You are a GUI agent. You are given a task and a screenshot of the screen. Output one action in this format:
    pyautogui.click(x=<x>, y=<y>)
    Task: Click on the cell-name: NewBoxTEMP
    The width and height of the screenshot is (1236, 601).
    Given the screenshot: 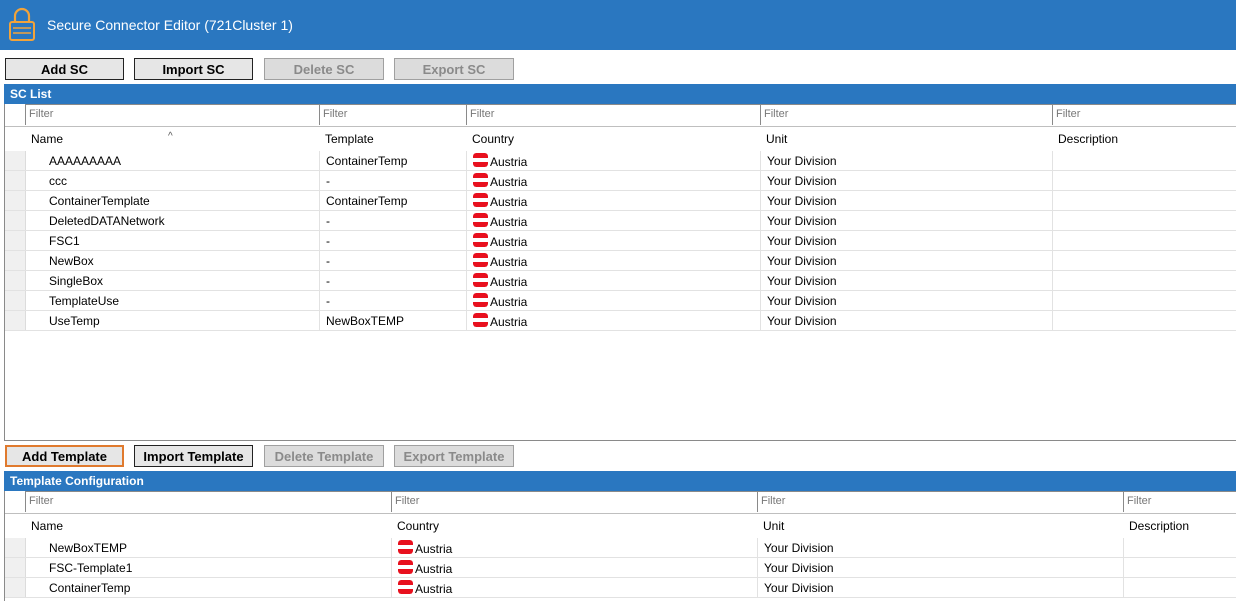 What is the action you would take?
    pyautogui.click(x=88, y=548)
    